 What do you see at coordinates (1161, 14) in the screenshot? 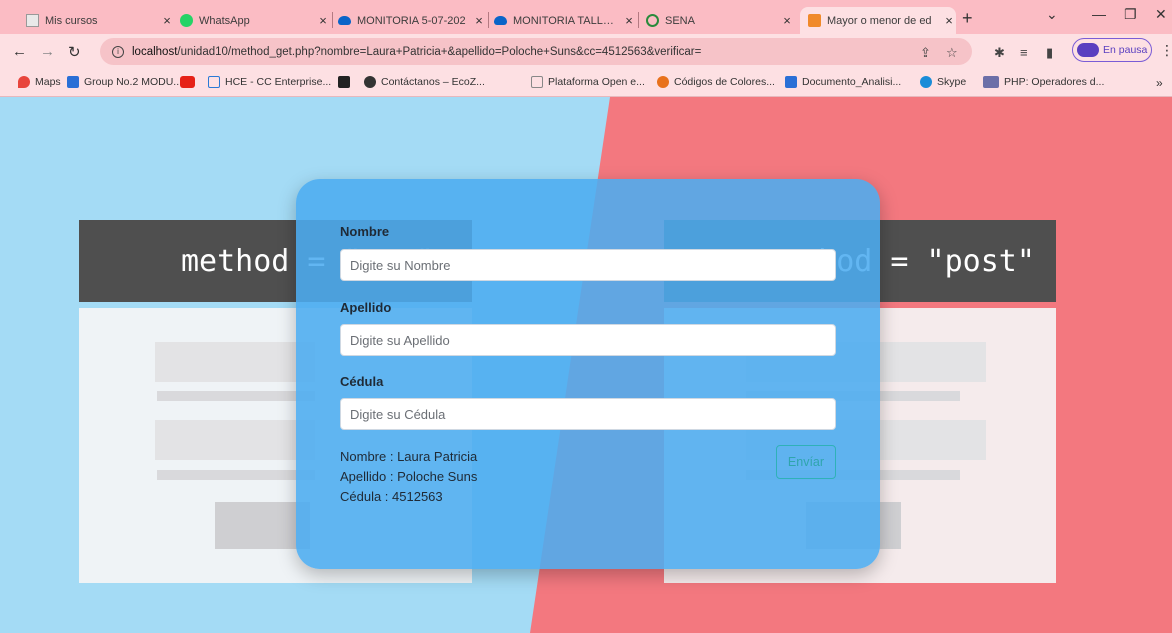
I see `close-window-icon: ✕` at bounding box center [1161, 14].